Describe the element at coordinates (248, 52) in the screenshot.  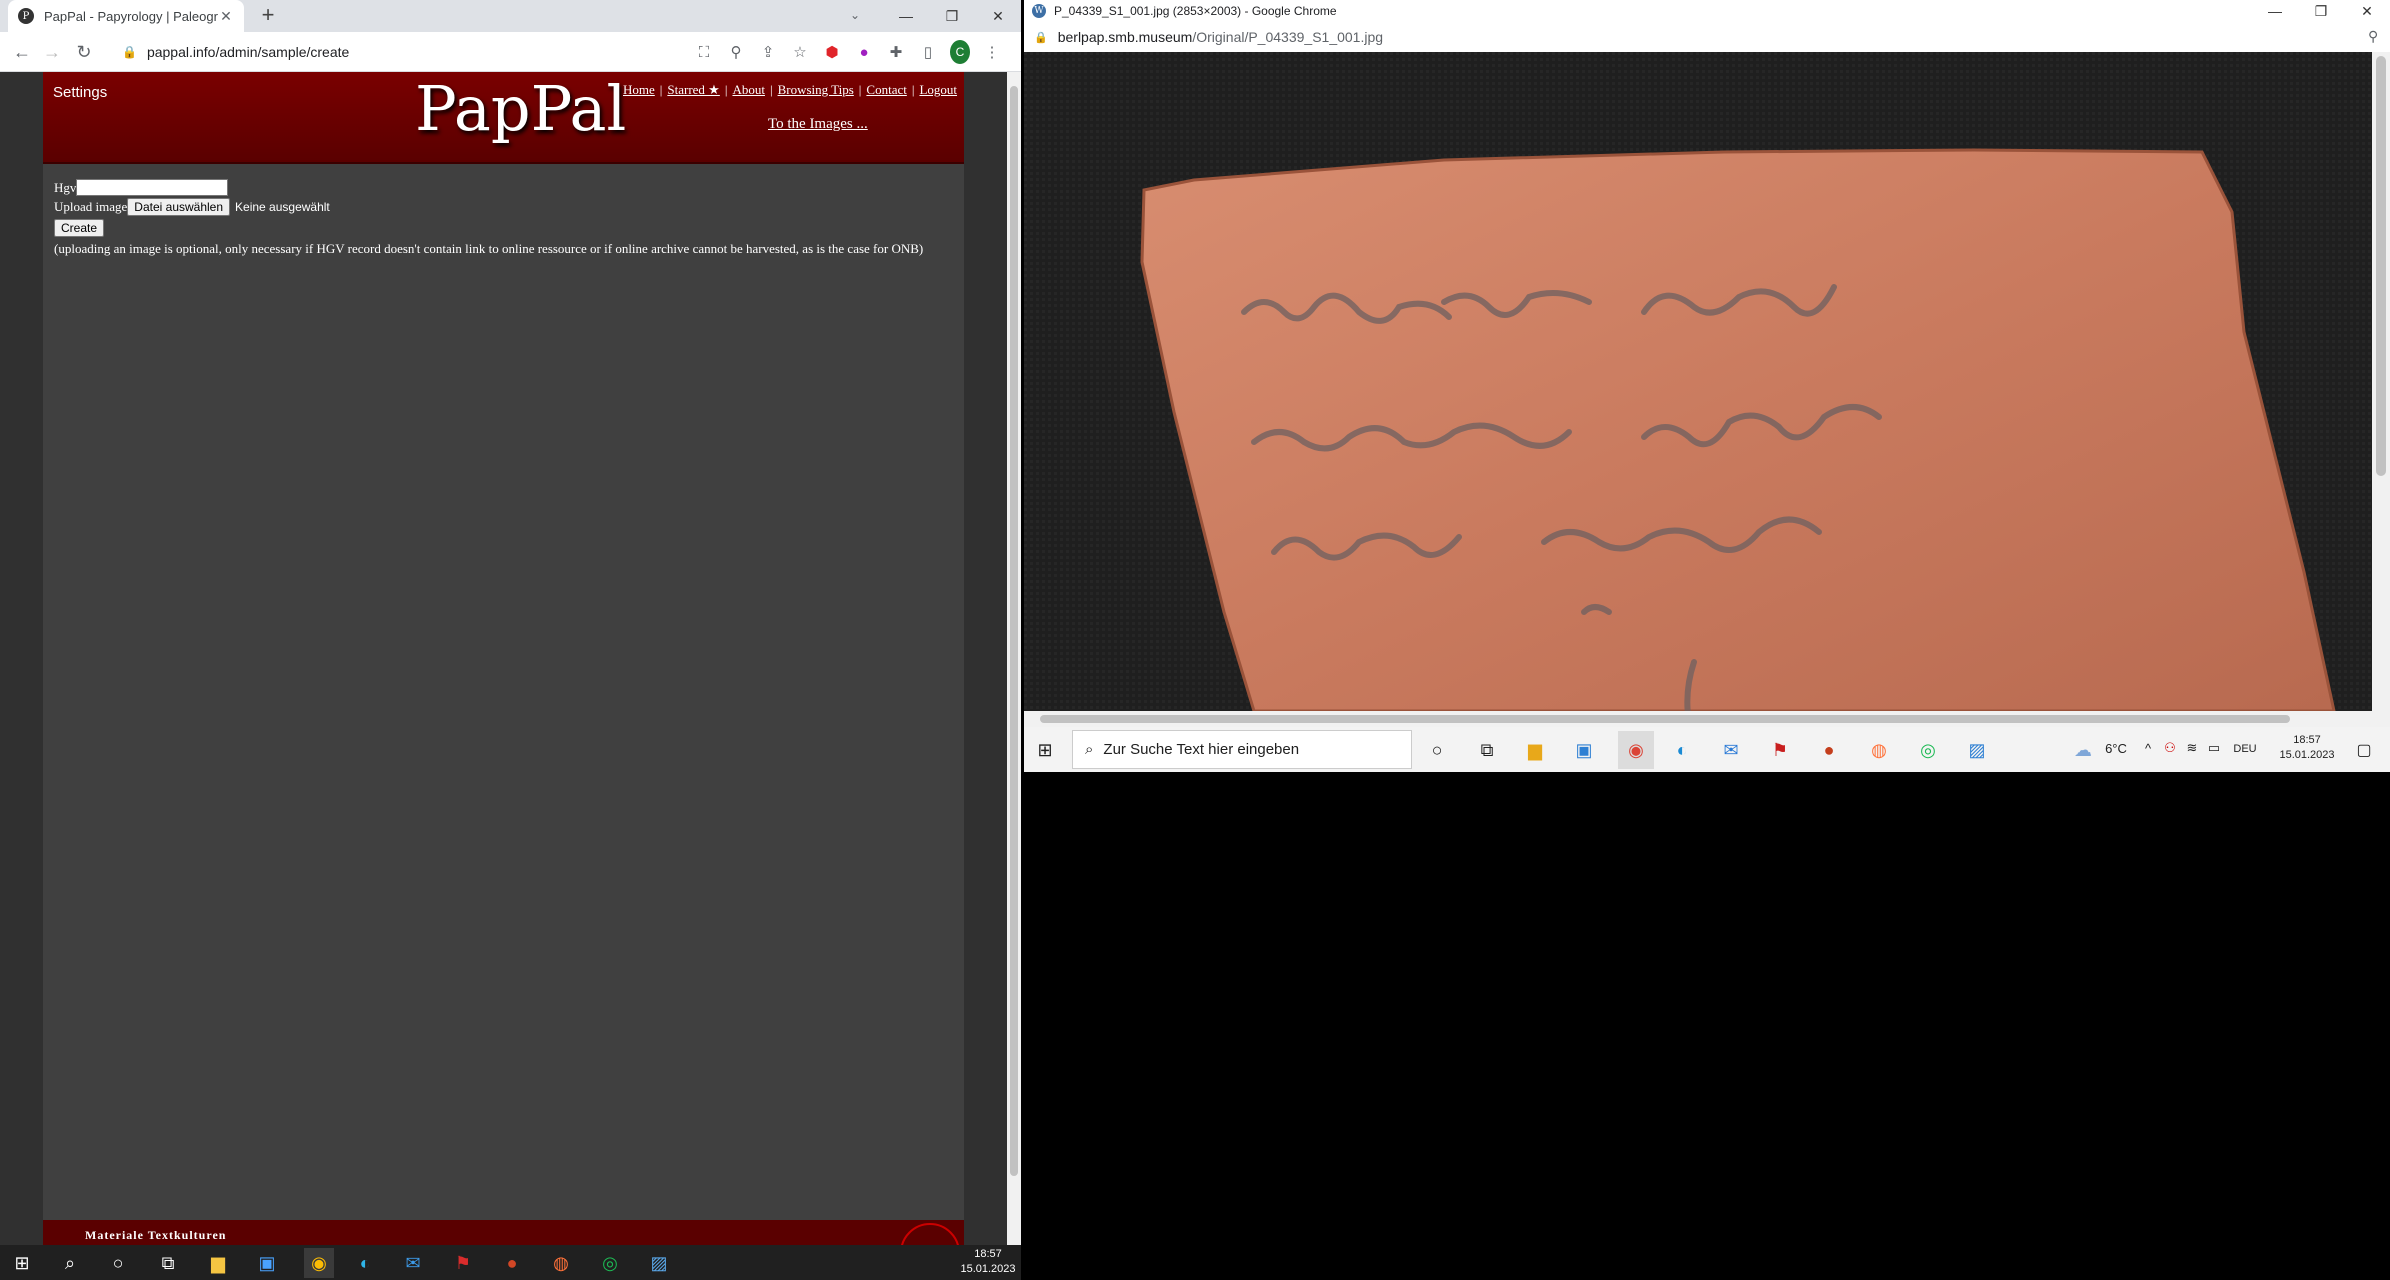
I see `url-text: pappal.info/admin/sample/create` at that location.